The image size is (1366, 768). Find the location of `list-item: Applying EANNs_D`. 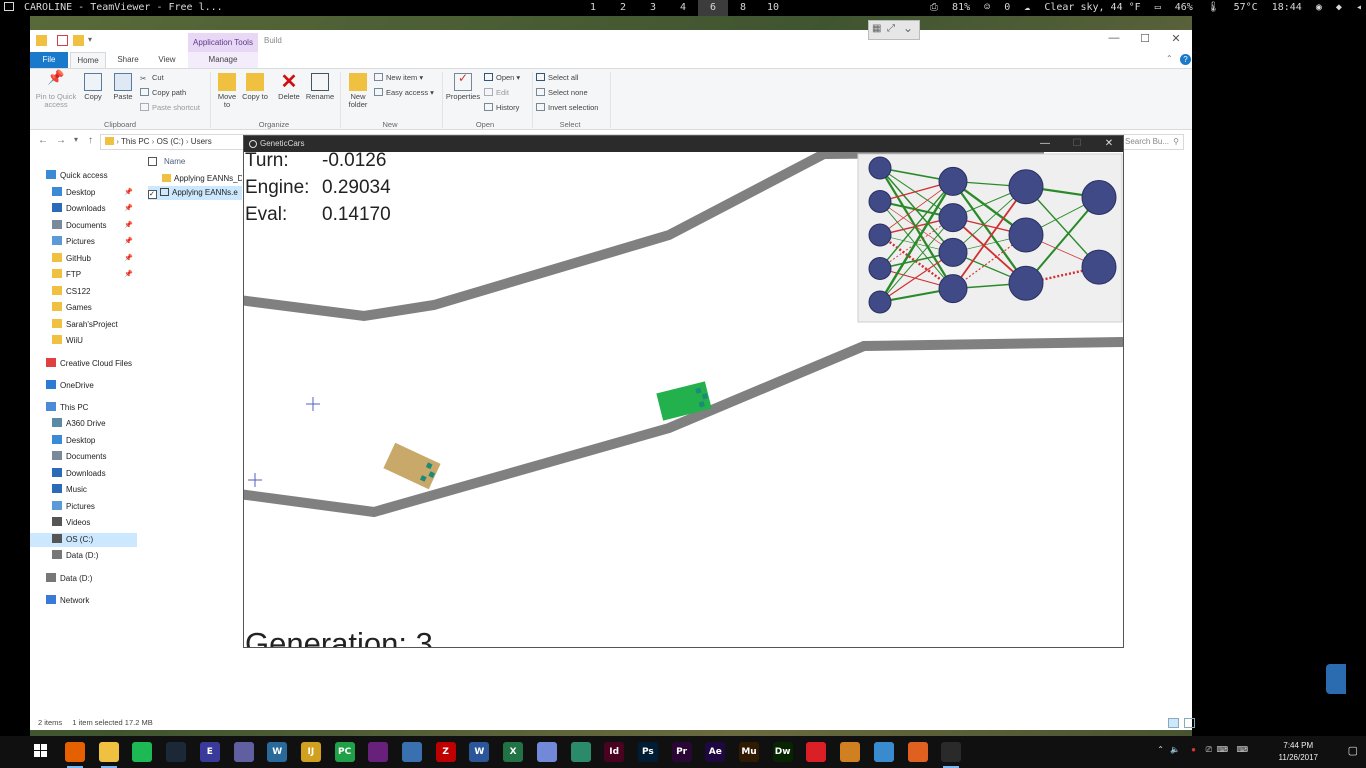

list-item: Applying EANNs_D is located at coordinates (195, 179).